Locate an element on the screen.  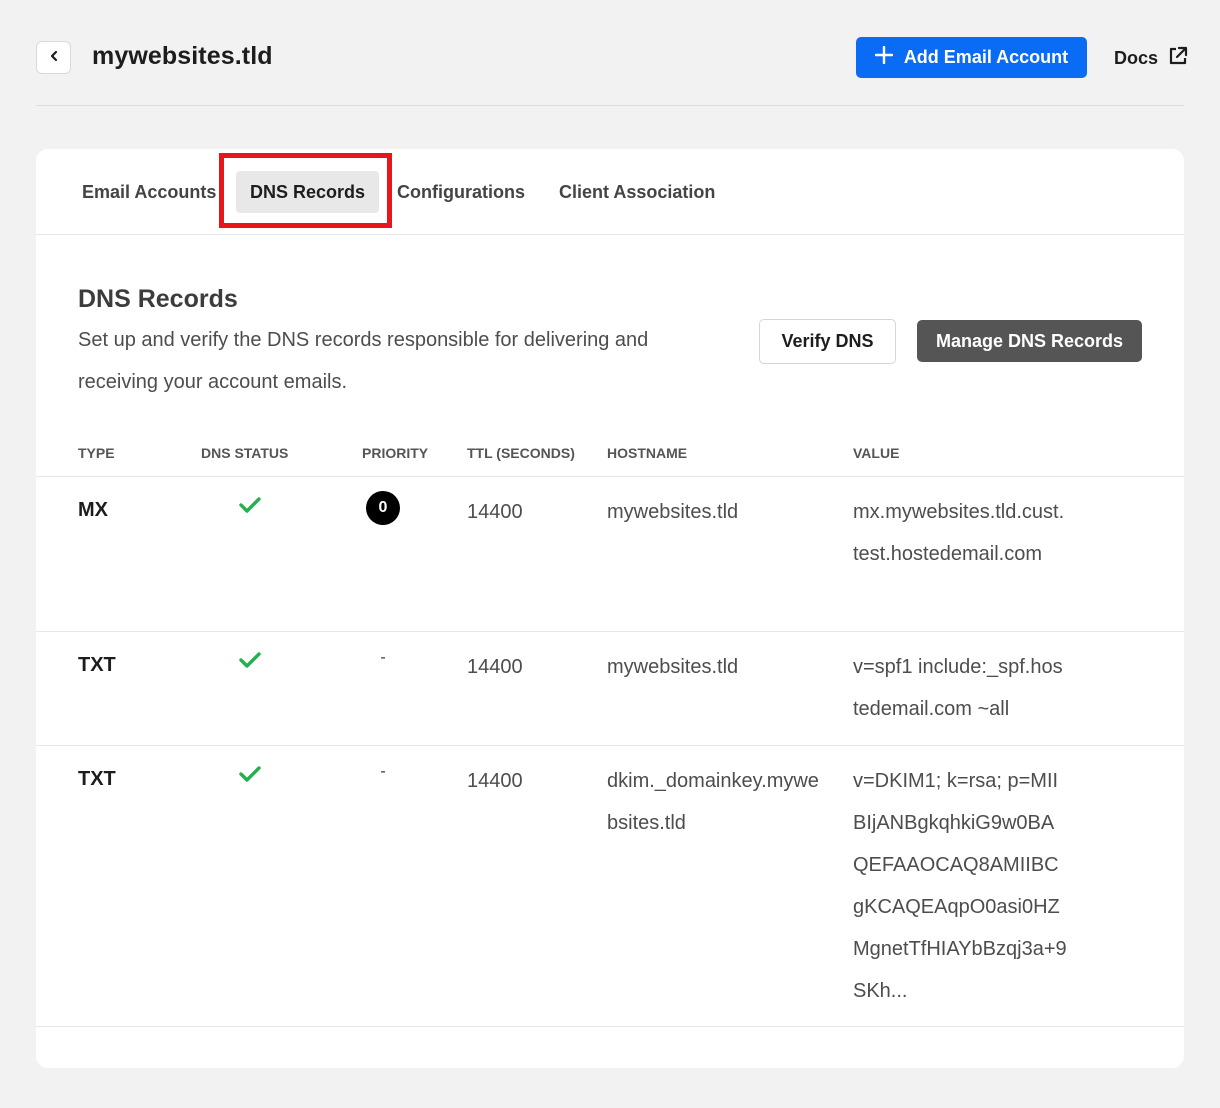
chevron-left-icon is located at coordinates (54, 58).